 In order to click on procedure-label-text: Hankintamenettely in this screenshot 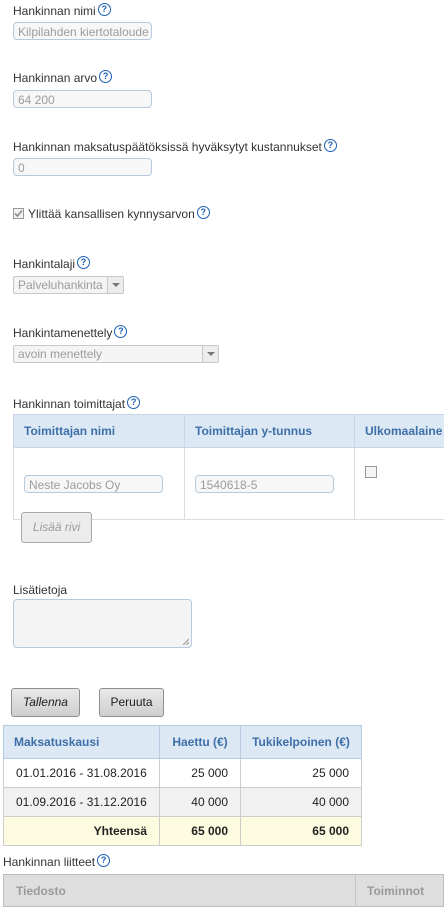, I will do `click(63, 333)`.